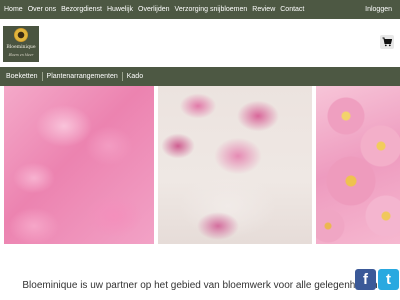  I want to click on nav-verzorging-snijbloemen: Verzorging snijbloemen, so click(211, 9).